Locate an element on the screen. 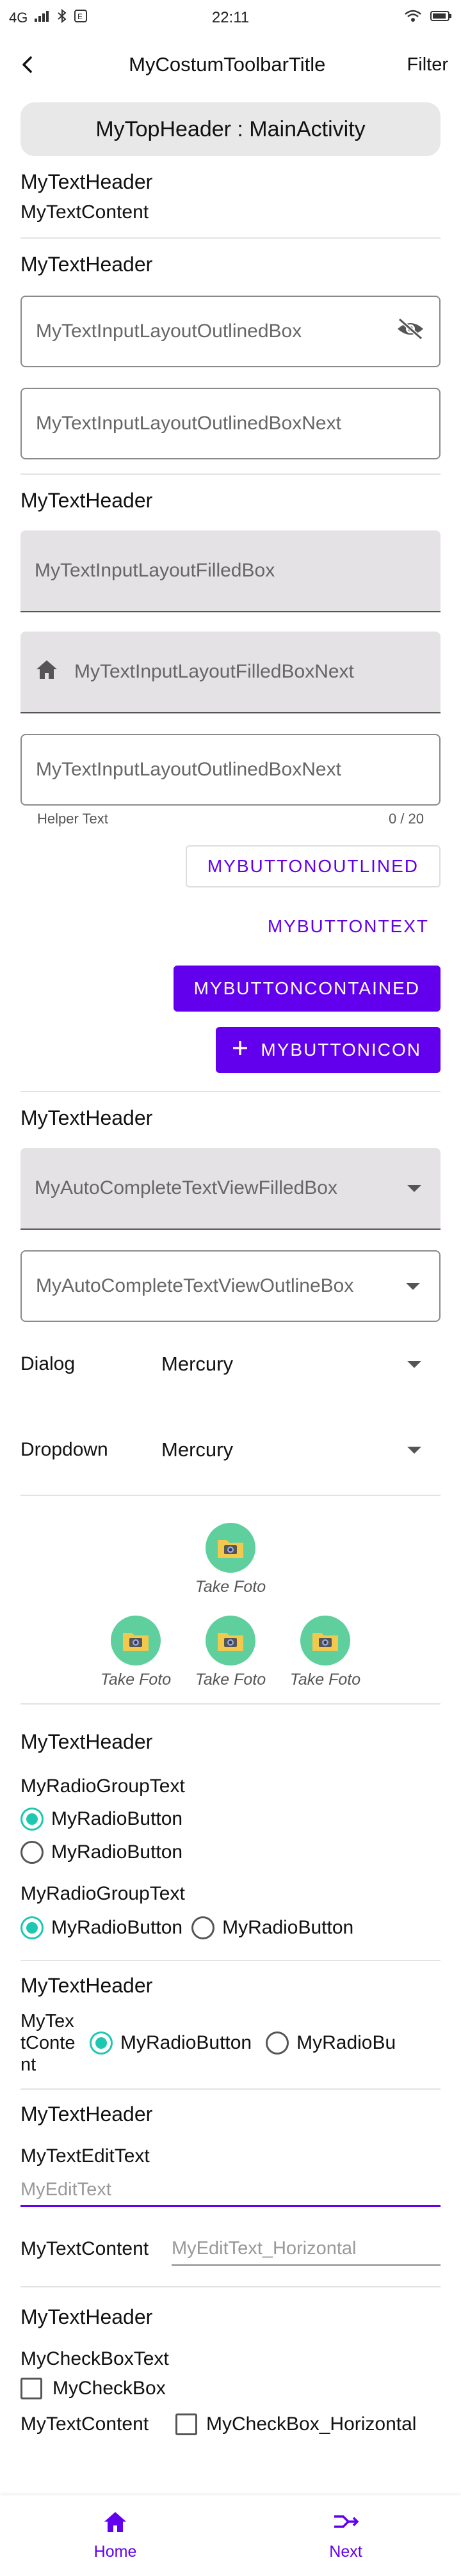 This screenshot has height=2576, width=461. nav-next: Next is located at coordinates (345, 2536).